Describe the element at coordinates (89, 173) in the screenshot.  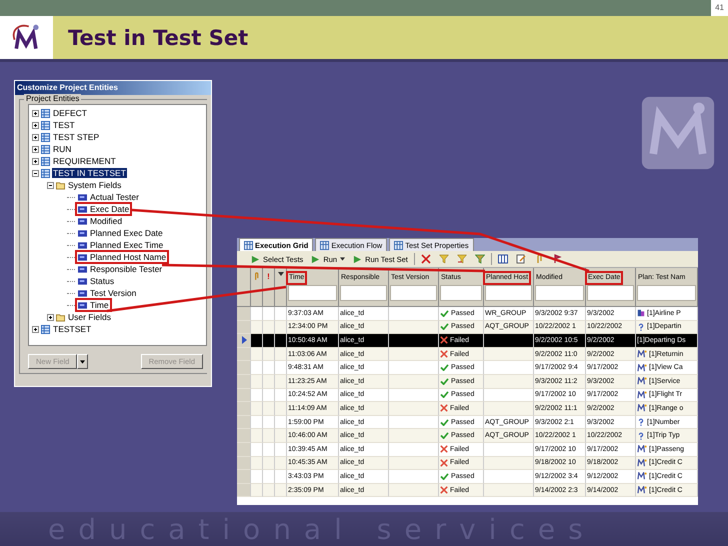
I see `tree-item: TEST IN TESTSET` at that location.